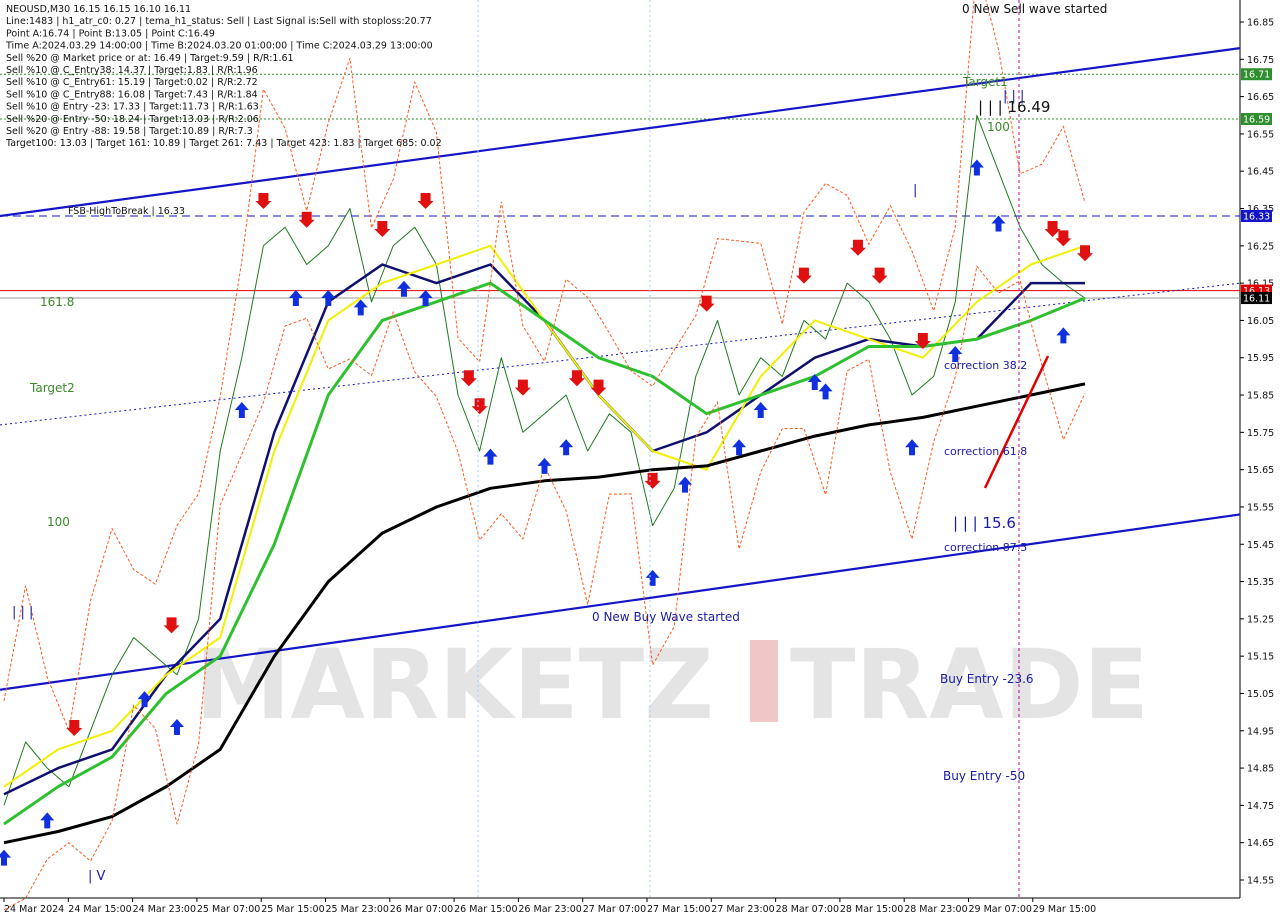  What do you see at coordinates (57, 302) in the screenshot?
I see `fib-1618-label: 161.8` at bounding box center [57, 302].